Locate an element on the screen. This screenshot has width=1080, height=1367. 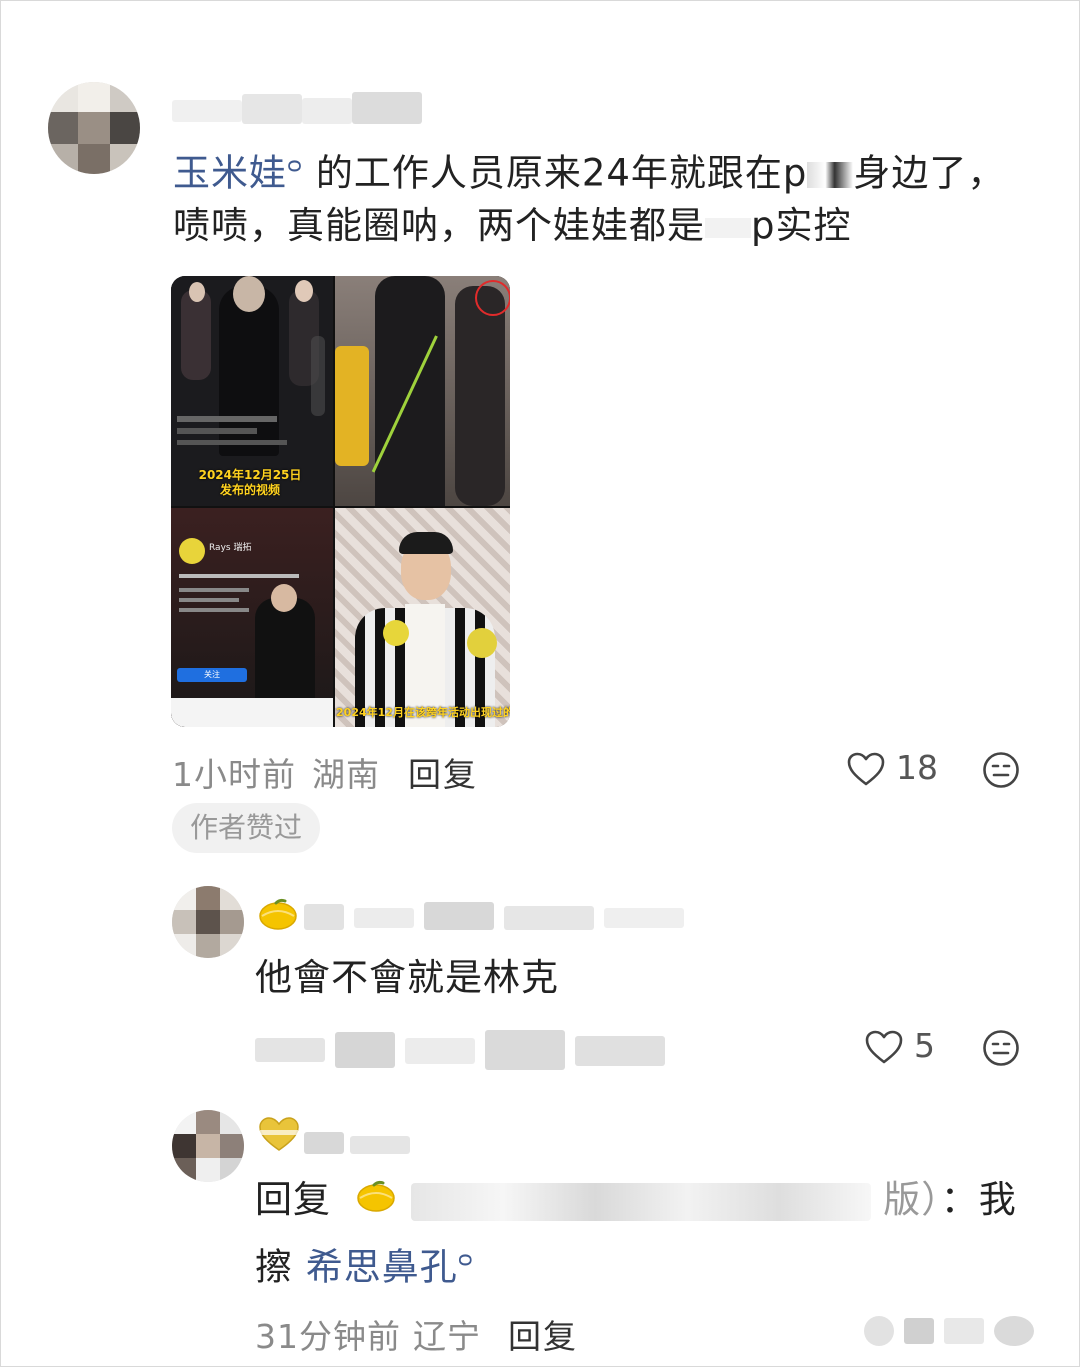
mention-link: 玉米娃 is located at coordinates (230, 172).